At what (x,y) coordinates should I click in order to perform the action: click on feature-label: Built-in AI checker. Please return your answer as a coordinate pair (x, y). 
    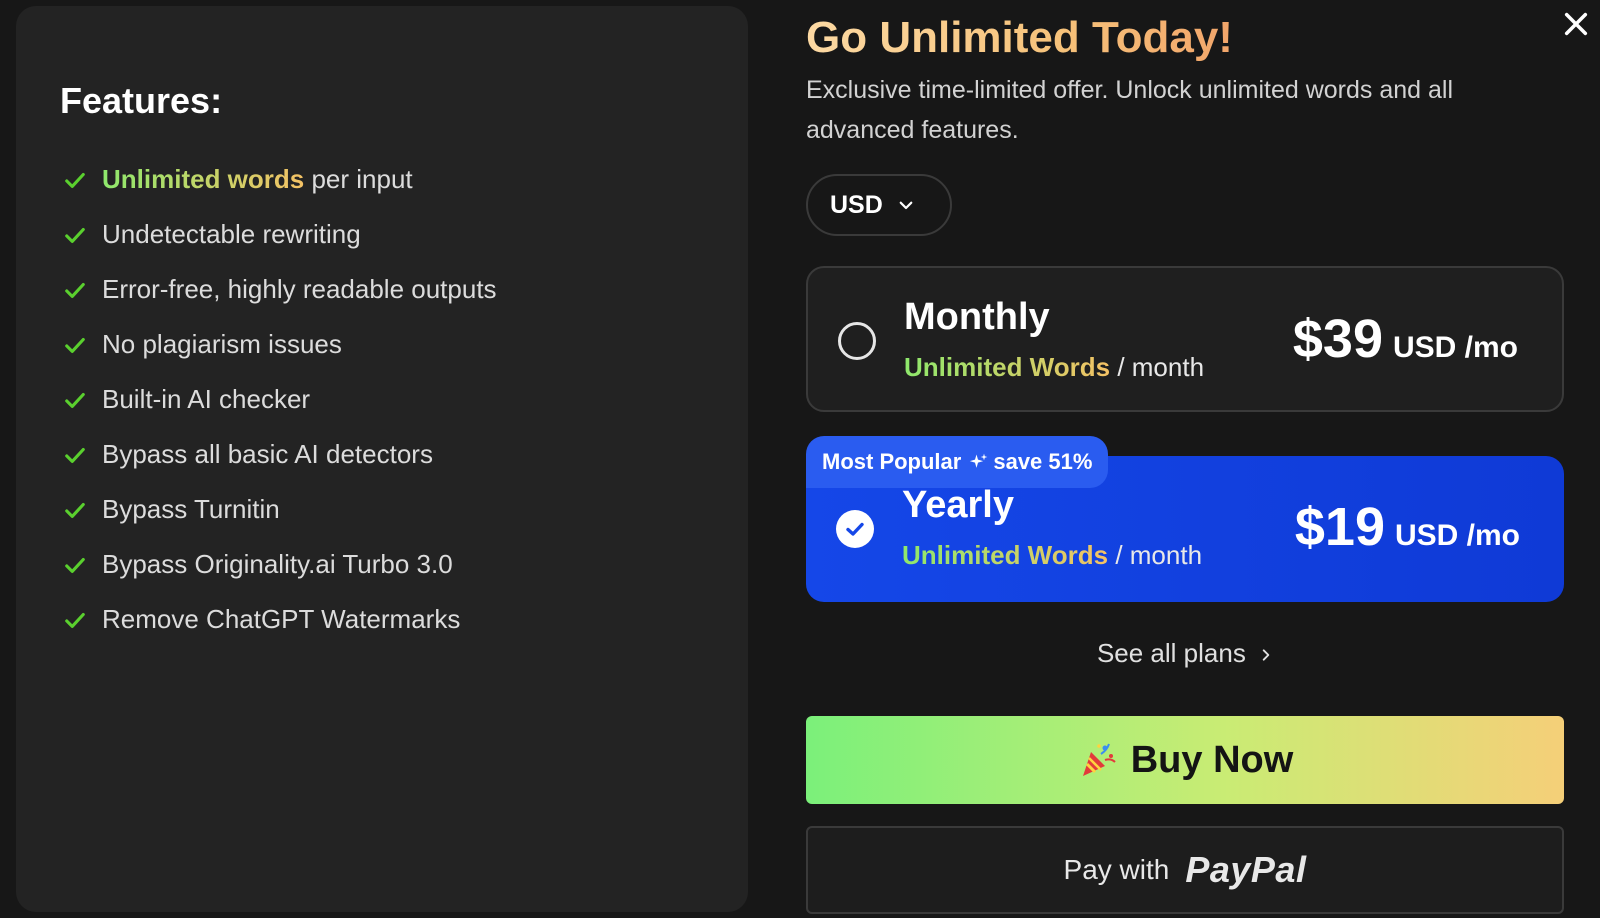
    Looking at the image, I should click on (206, 399).